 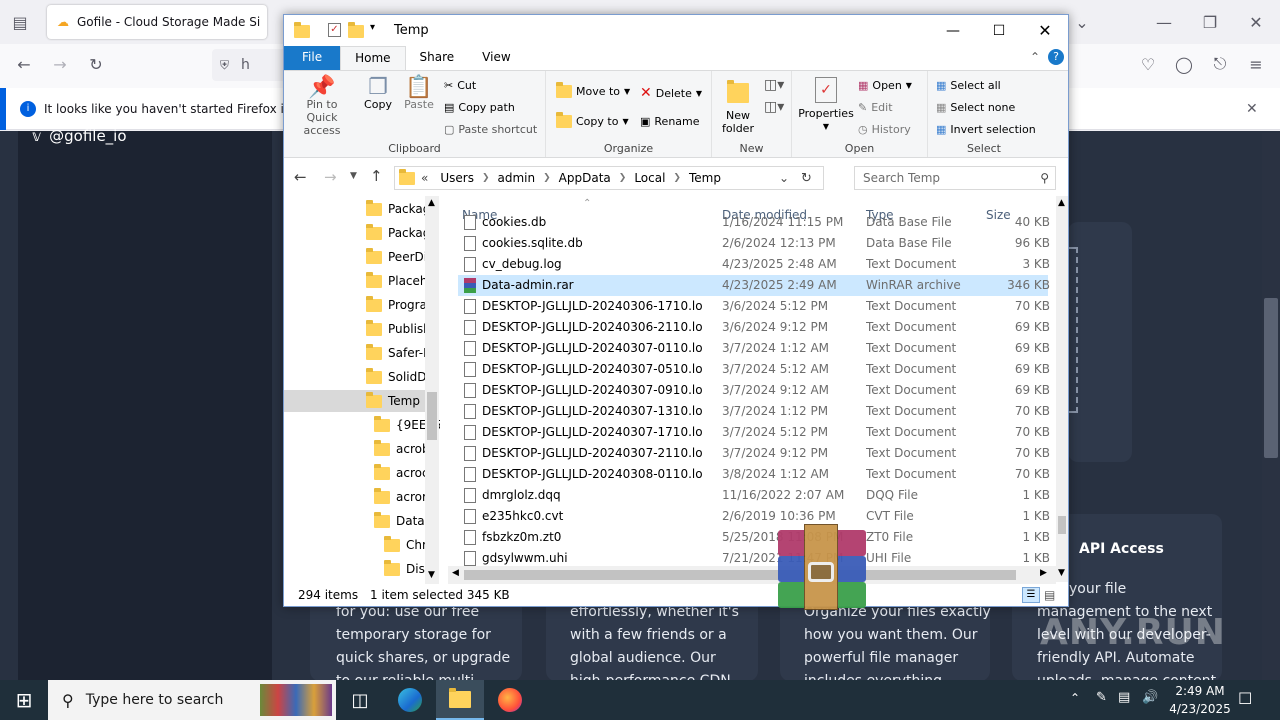 I want to click on forward-arrow-icon: →, so click(x=330, y=177).